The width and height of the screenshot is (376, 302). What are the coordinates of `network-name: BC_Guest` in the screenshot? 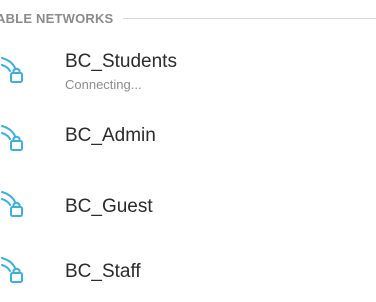 It's located at (109, 206).